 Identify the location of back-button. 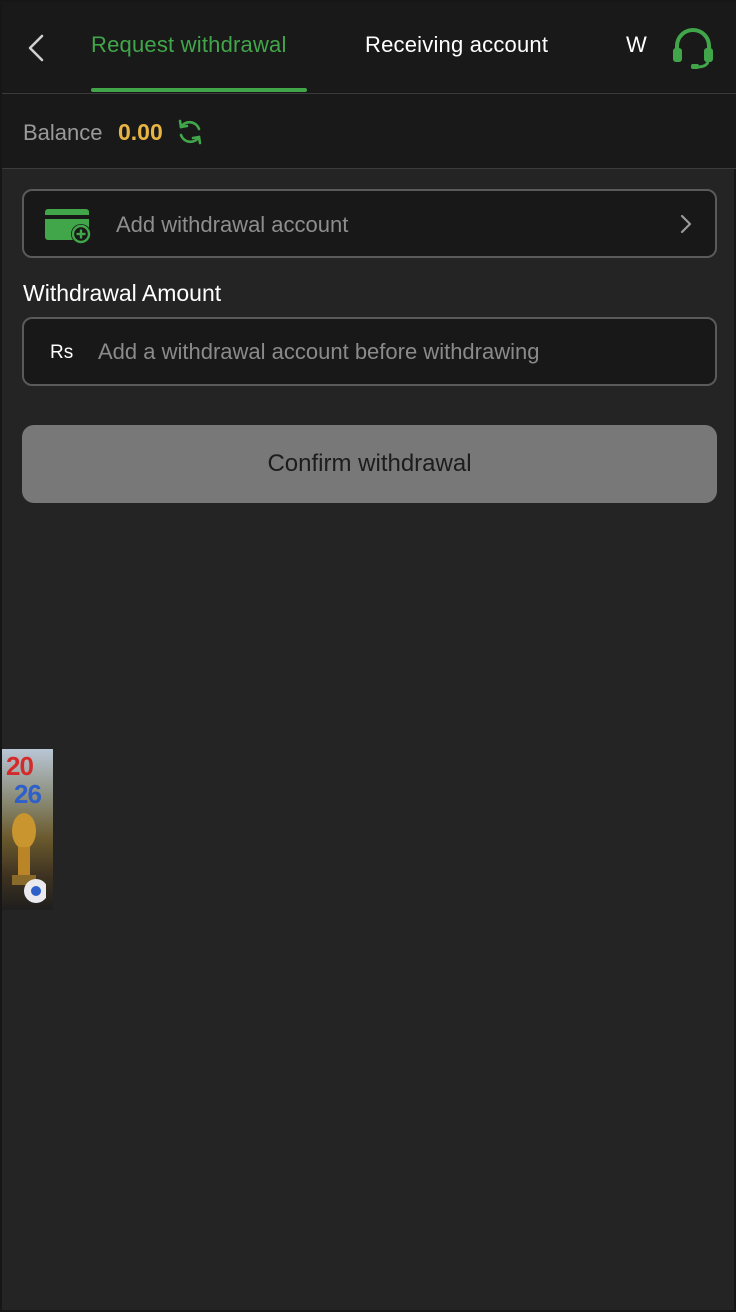
(36, 48).